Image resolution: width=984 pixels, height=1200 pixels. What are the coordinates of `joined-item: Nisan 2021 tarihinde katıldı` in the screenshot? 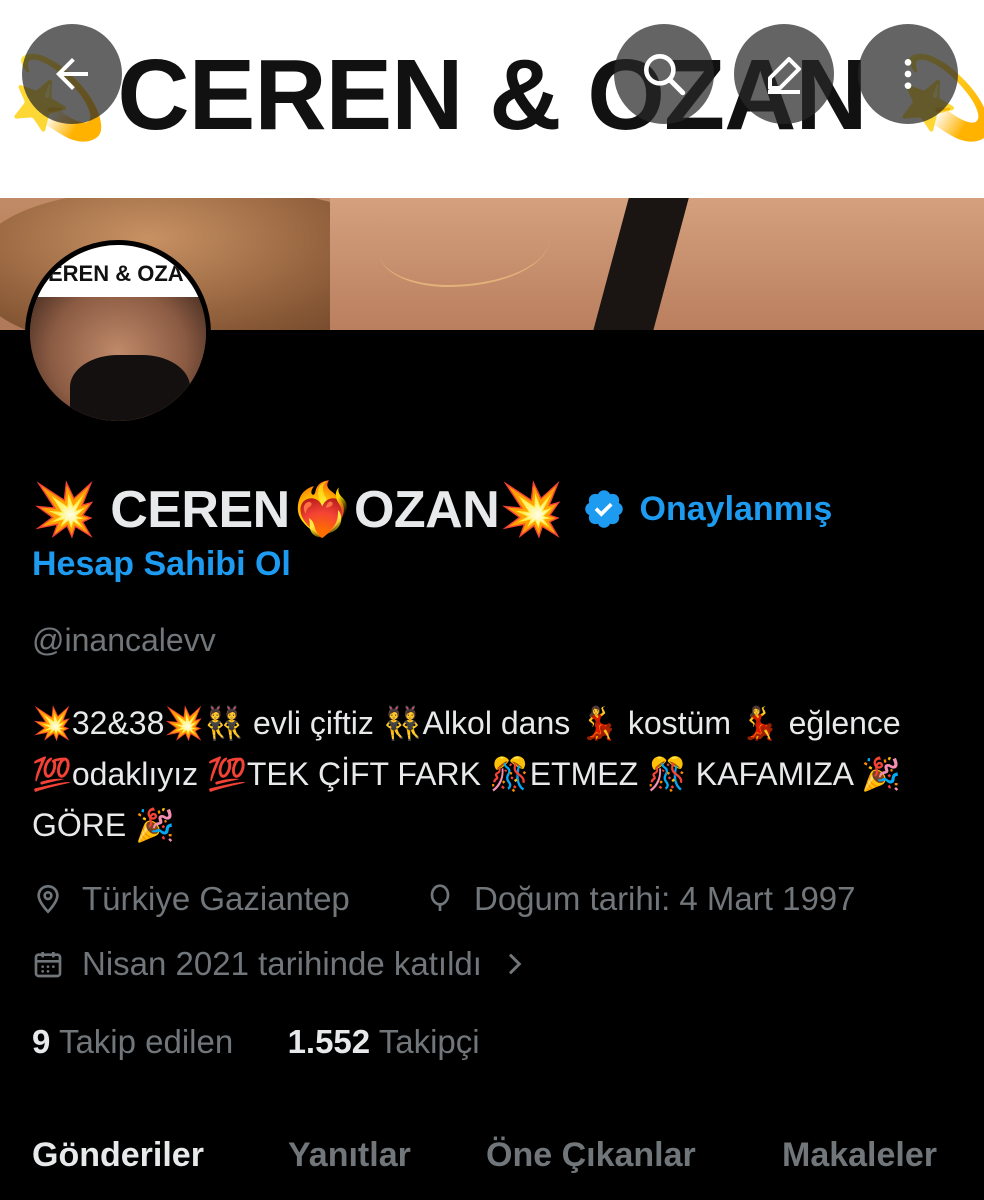 It's located at (281, 964).